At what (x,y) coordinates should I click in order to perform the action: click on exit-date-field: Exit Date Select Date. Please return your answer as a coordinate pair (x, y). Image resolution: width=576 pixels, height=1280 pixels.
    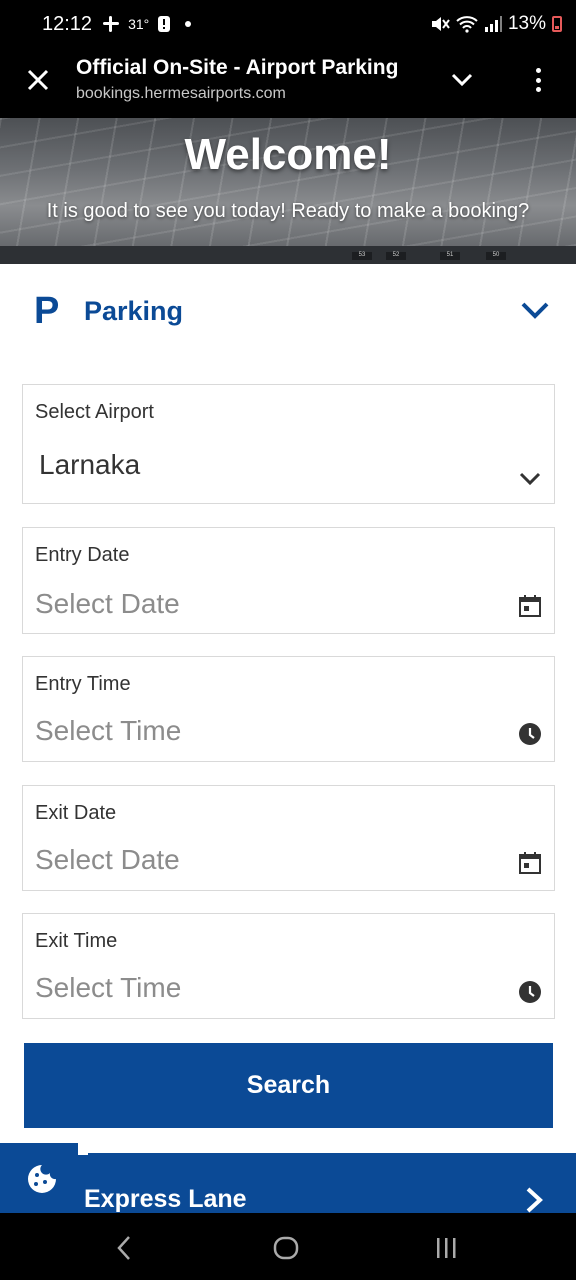
    Looking at the image, I should click on (288, 838).